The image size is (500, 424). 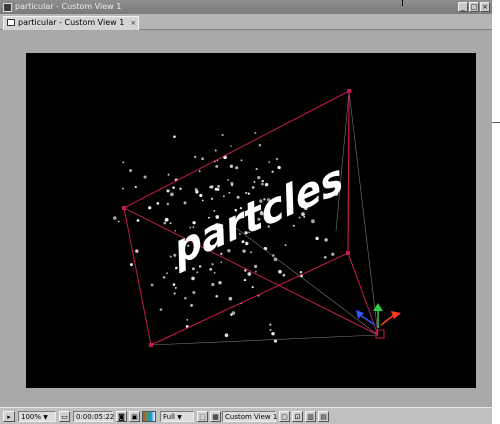 I want to click on preview-toggle-icon: ▸, so click(x=9, y=416).